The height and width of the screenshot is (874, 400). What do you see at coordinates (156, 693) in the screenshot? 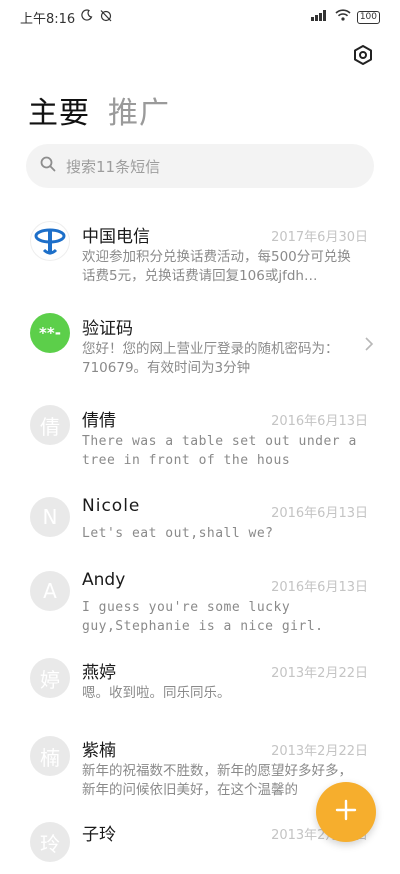
I see `message-preview: 嗯。收到啦。同乐同乐。` at bounding box center [156, 693].